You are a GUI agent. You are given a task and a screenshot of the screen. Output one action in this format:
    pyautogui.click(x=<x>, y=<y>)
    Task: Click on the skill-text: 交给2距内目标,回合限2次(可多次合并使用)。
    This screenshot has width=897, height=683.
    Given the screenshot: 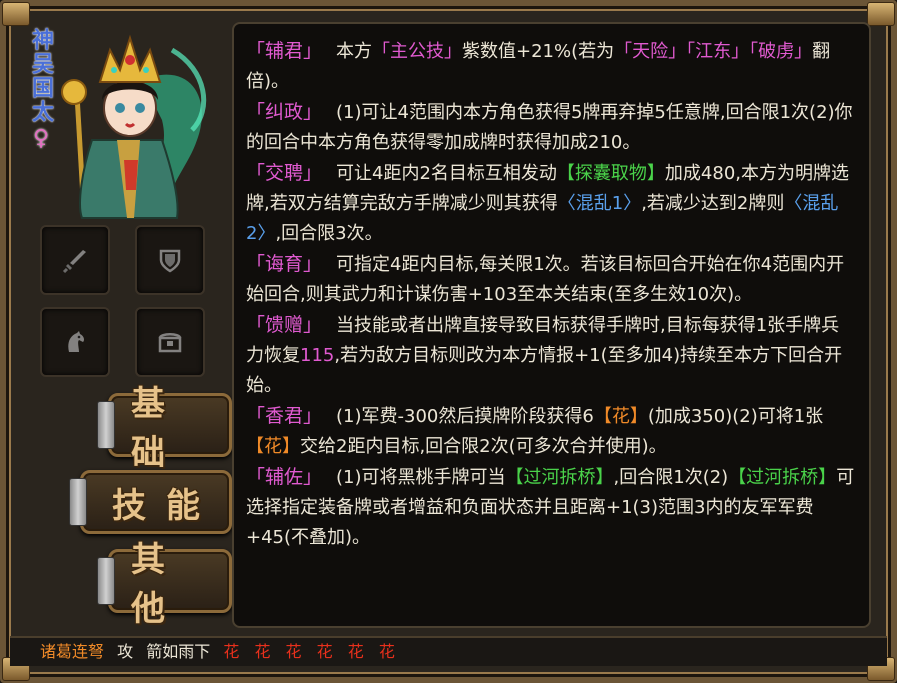 What is the action you would take?
    pyautogui.click(x=483, y=446)
    